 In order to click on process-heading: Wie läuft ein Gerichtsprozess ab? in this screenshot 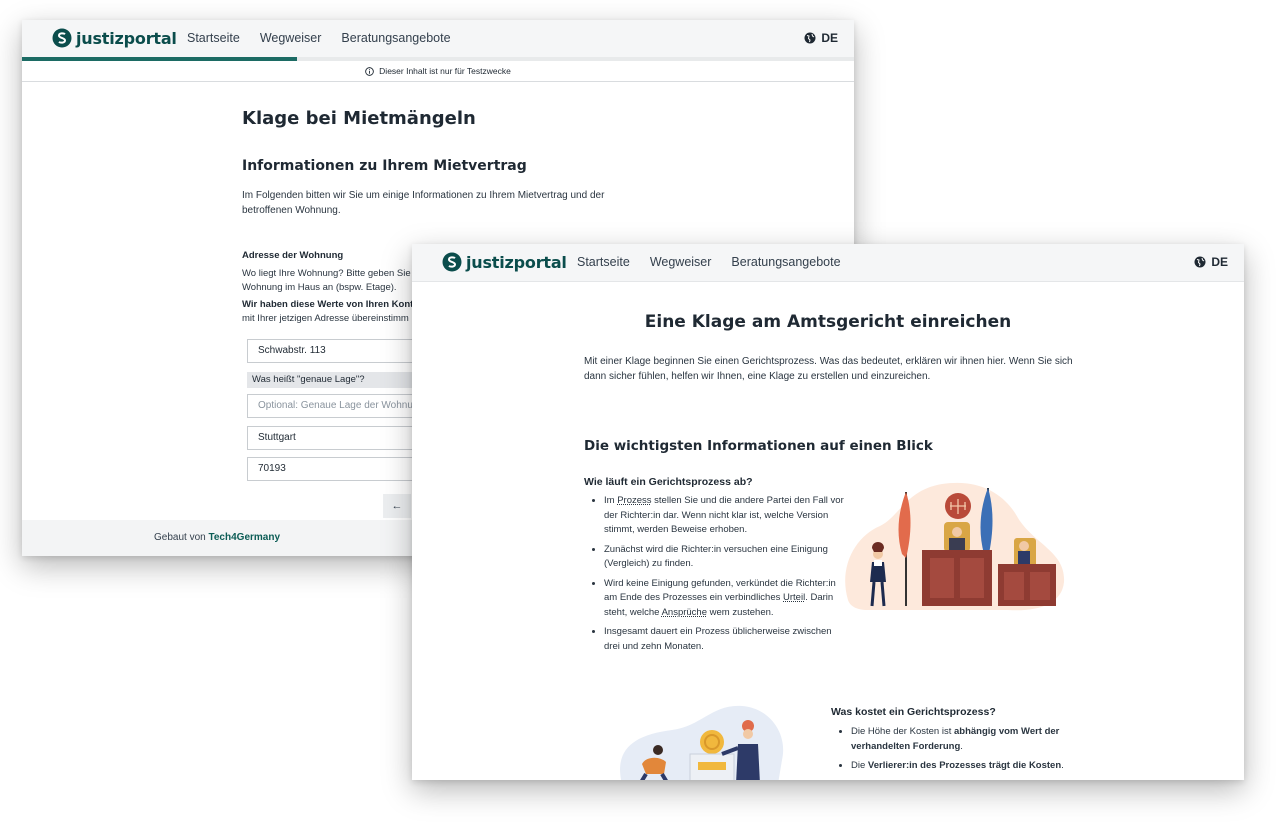, I will do `click(668, 482)`.